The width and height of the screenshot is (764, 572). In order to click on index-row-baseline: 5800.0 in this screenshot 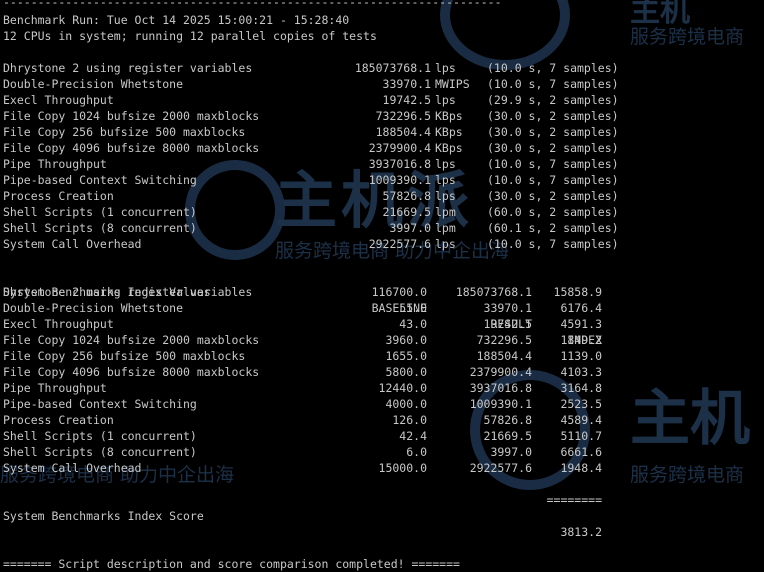, I will do `click(406, 372)`.